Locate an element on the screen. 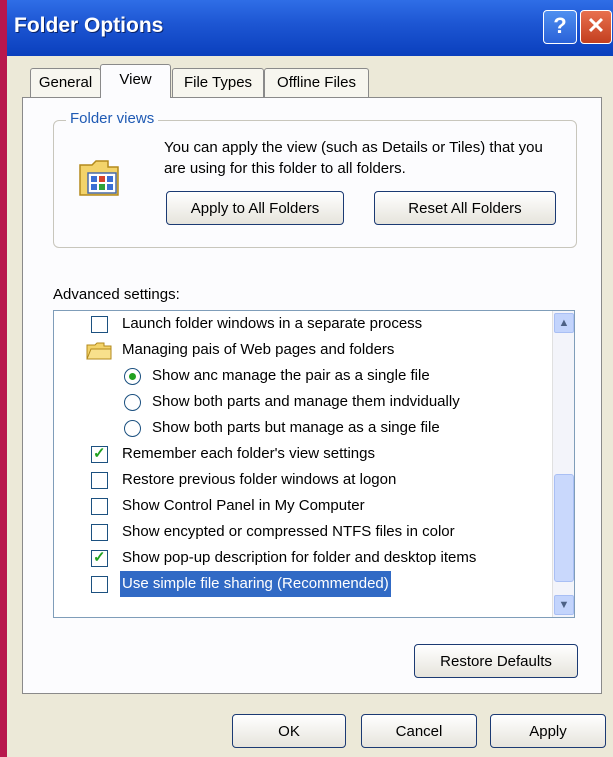  folder-views-icon is located at coordinates (99, 178).